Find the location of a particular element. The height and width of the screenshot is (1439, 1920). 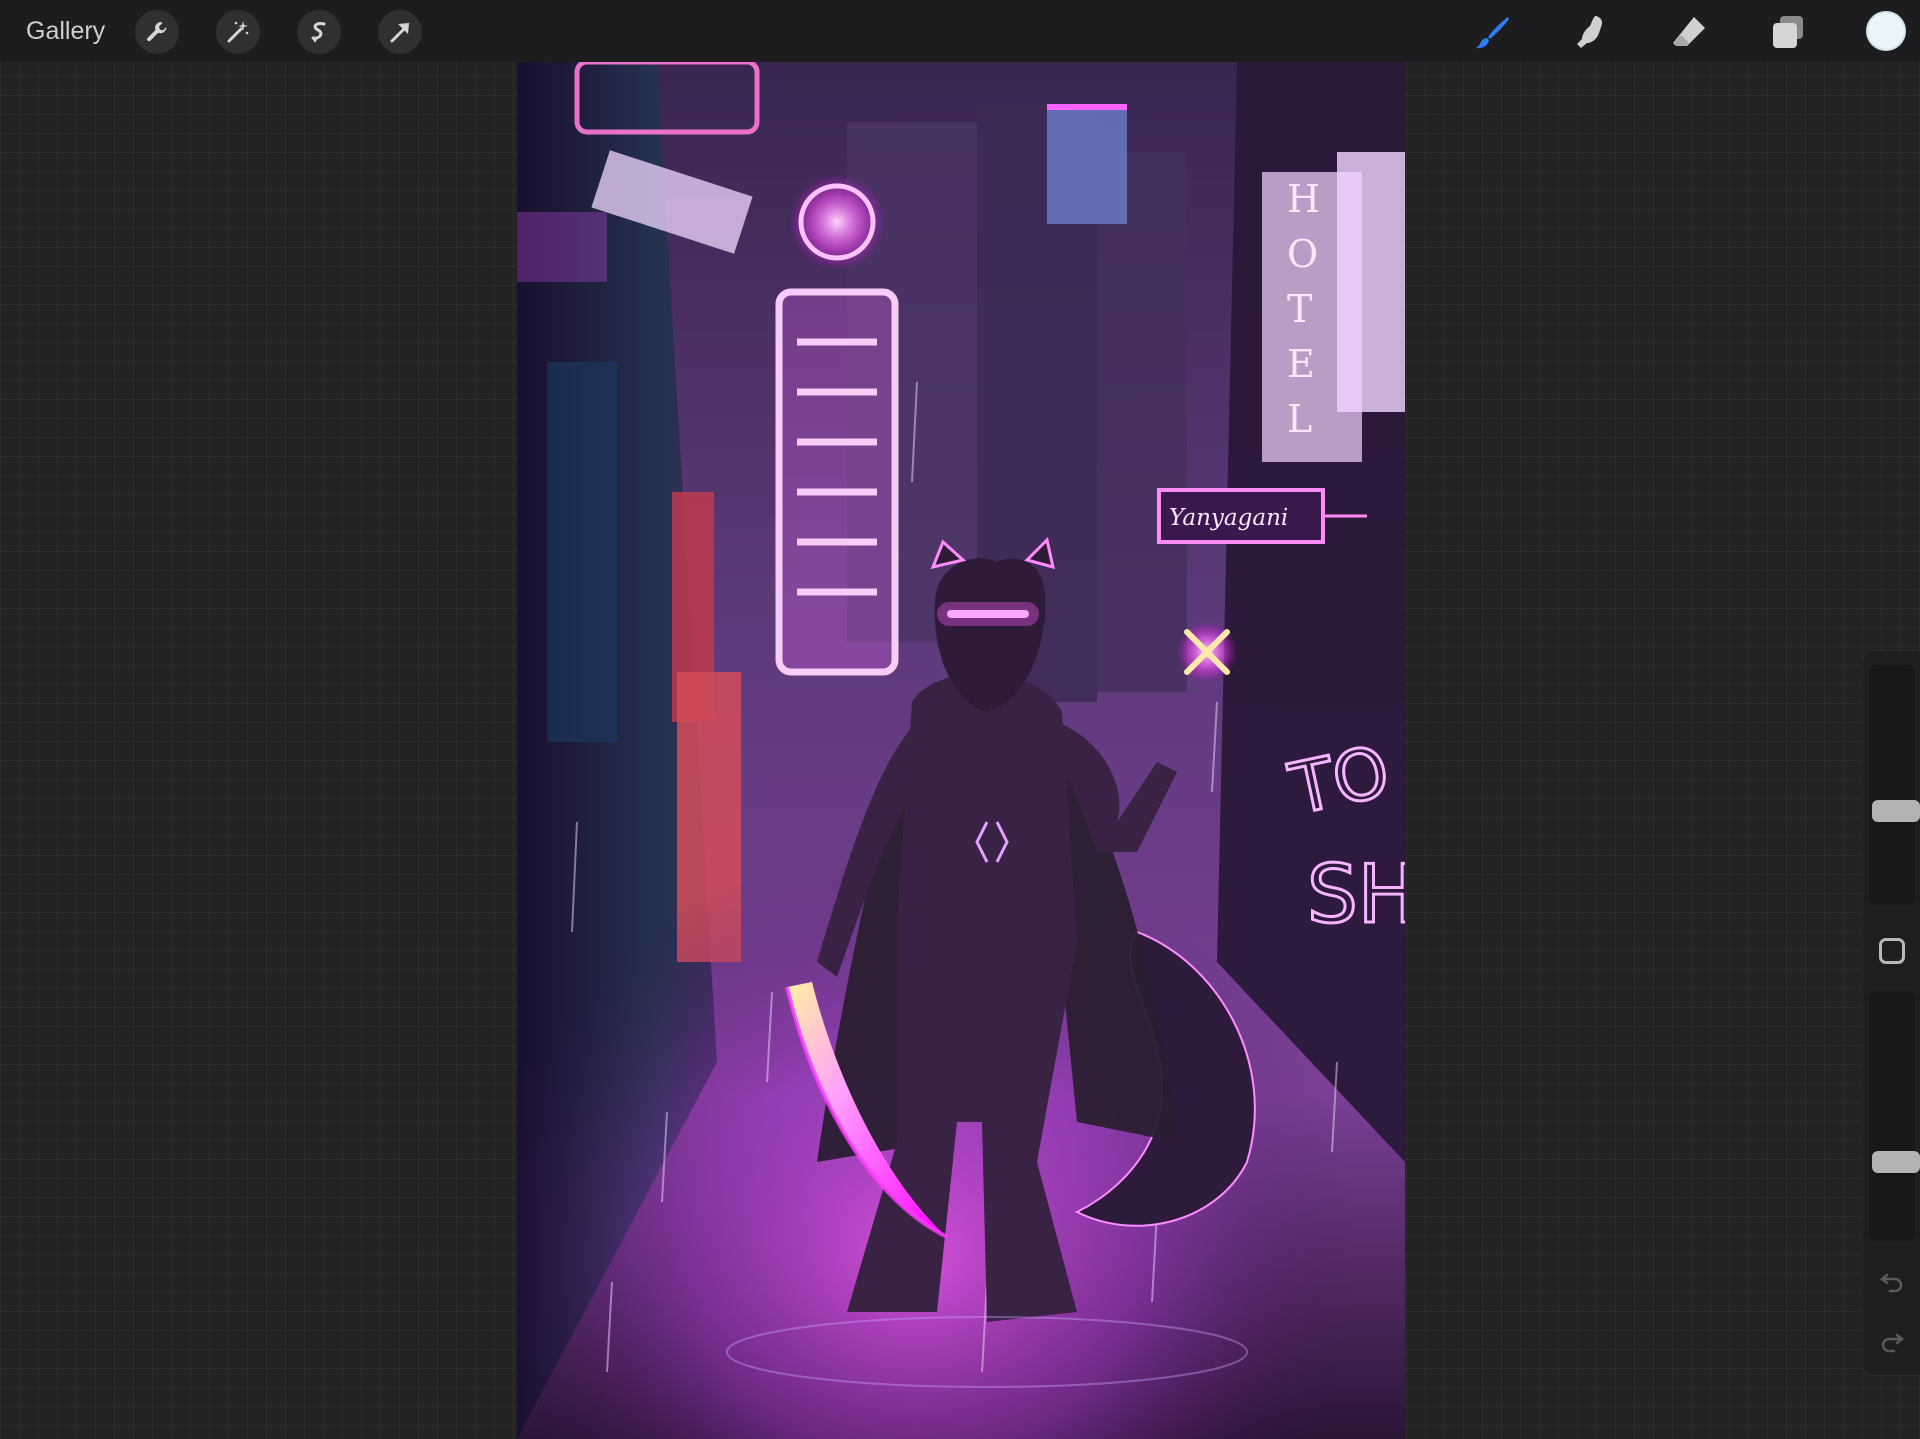

layers-icon is located at coordinates (1788, 32).